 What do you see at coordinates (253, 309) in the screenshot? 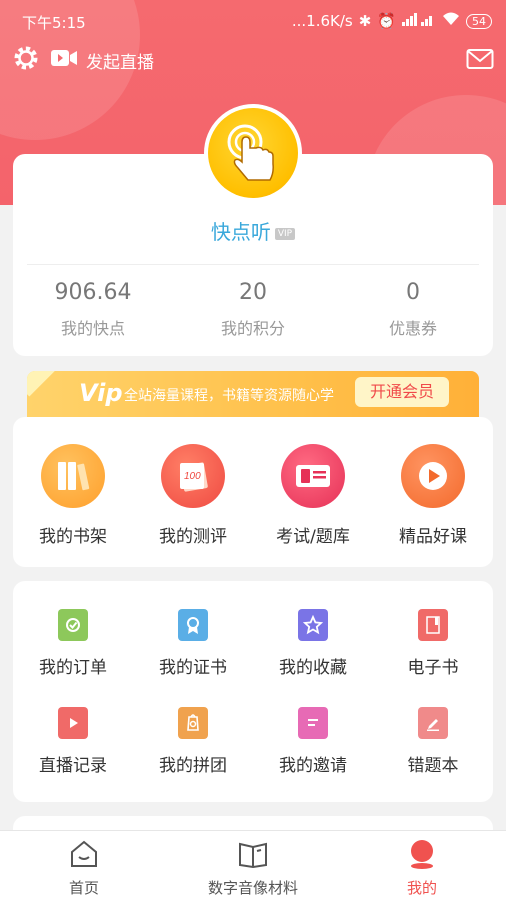
I see `stat-points: 20 我的积分` at bounding box center [253, 309].